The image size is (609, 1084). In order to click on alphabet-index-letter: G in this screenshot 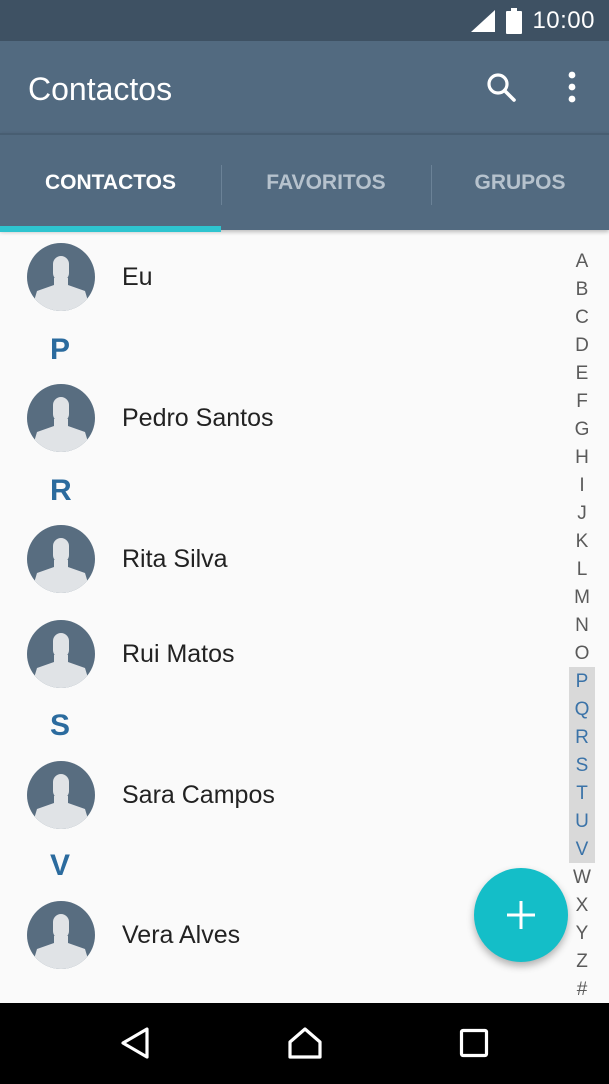, I will do `click(582, 430)`.